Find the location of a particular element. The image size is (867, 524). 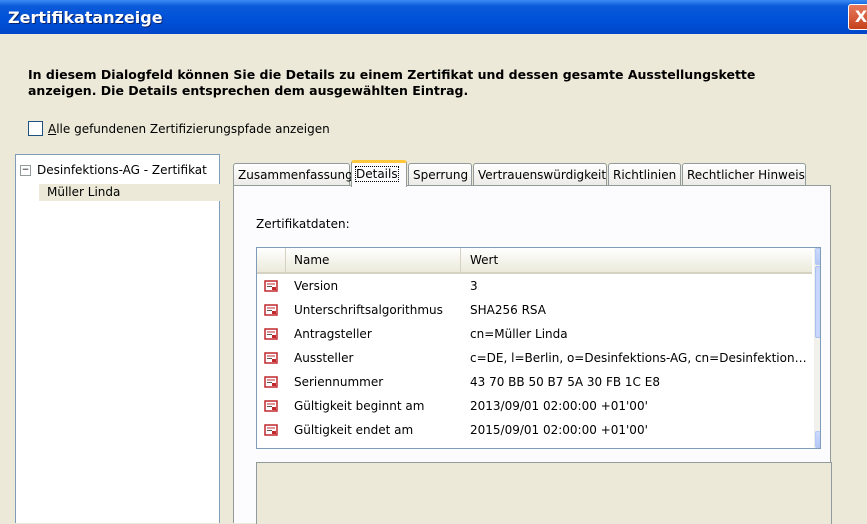

scroll-up-button: ▲ is located at coordinates (818, 256).